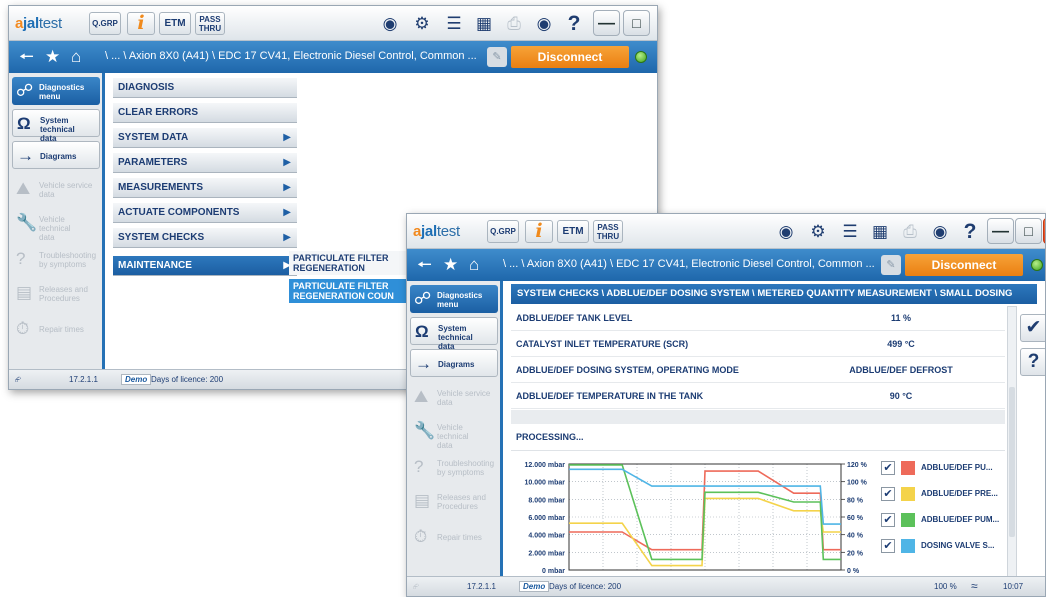  Describe the element at coordinates (945, 586) in the screenshot. I see `zoom-label: 100 %` at that location.